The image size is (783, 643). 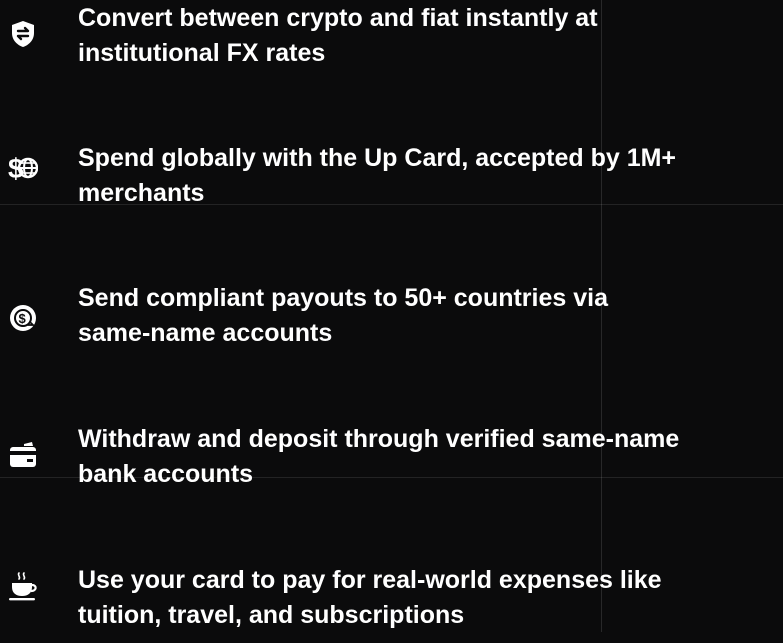 I want to click on coffee-cup-icon, so click(x=23, y=599).